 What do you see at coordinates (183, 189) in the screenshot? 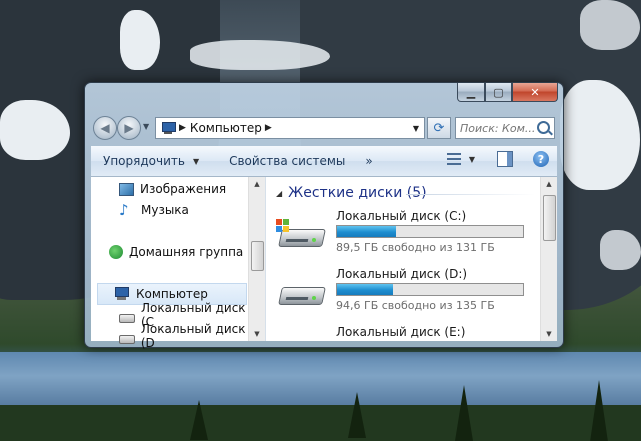
I see `nav-item-label: Изображения` at bounding box center [183, 189].